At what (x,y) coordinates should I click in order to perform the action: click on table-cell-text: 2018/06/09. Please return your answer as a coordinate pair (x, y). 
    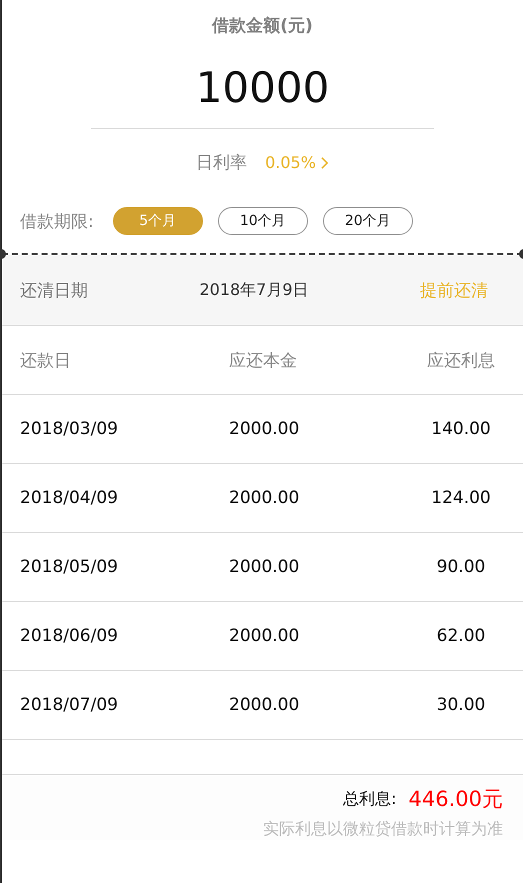
    Looking at the image, I should click on (69, 636).